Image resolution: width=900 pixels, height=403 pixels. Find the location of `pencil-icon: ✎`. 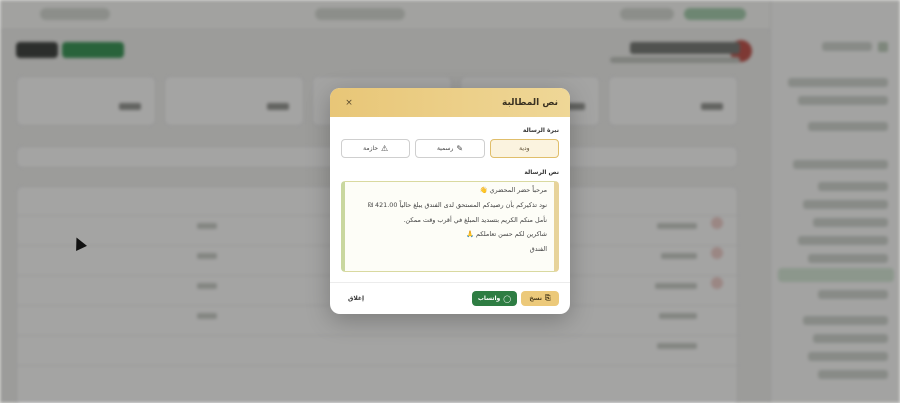

pencil-icon: ✎ is located at coordinates (460, 148).